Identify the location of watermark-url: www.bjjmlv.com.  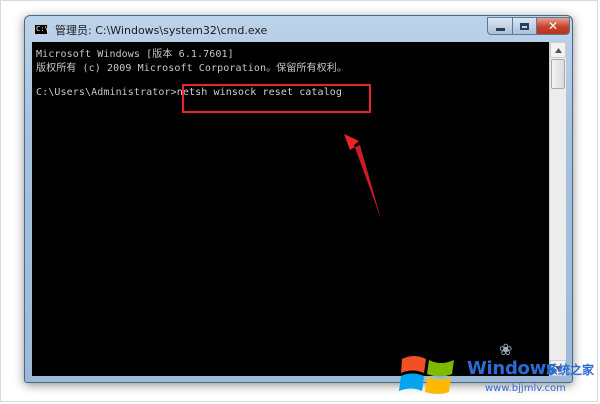
(525, 388).